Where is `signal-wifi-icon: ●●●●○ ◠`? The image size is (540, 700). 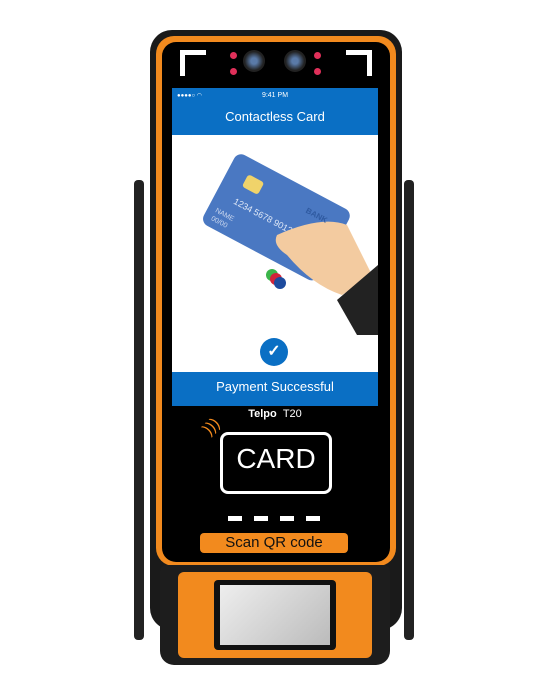 signal-wifi-icon: ●●●●○ ◠ is located at coordinates (190, 96).